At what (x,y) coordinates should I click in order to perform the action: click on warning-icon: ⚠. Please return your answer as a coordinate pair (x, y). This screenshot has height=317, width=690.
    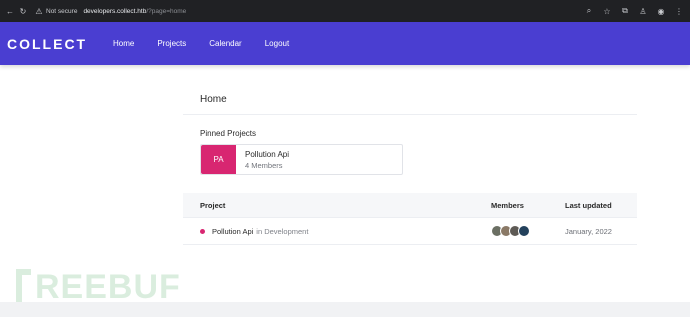
    Looking at the image, I should click on (39, 11).